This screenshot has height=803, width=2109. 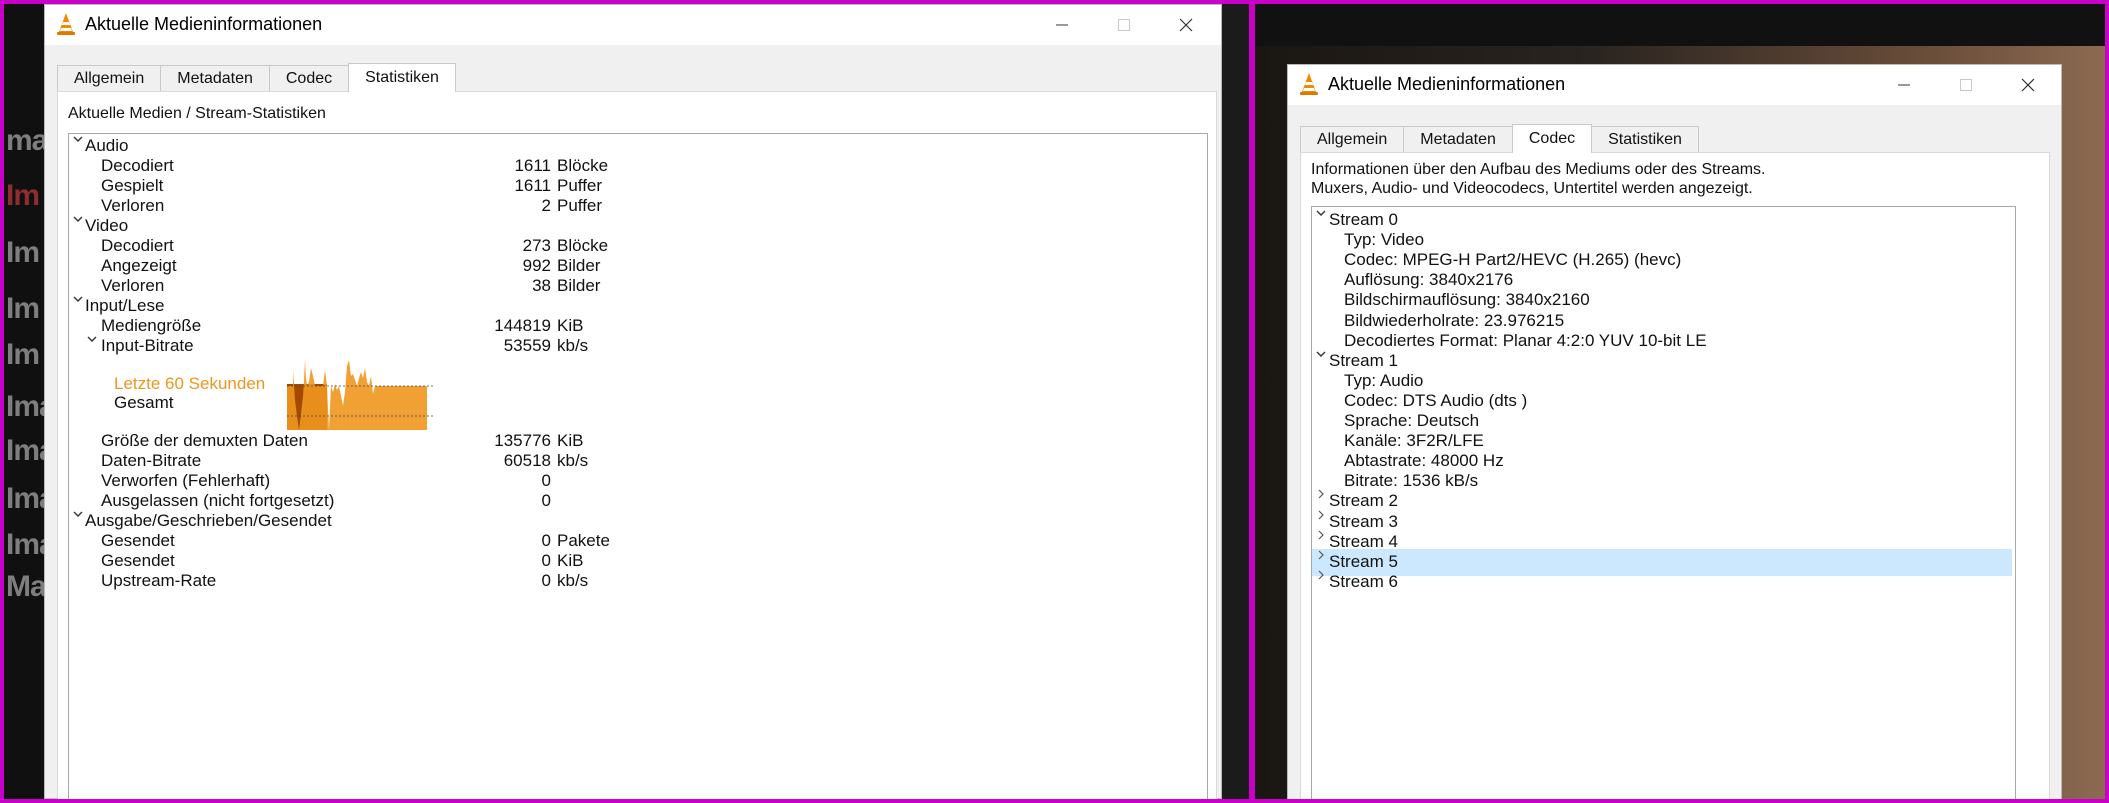 What do you see at coordinates (522, 440) in the screenshot?
I see `stat-value: 135776` at bounding box center [522, 440].